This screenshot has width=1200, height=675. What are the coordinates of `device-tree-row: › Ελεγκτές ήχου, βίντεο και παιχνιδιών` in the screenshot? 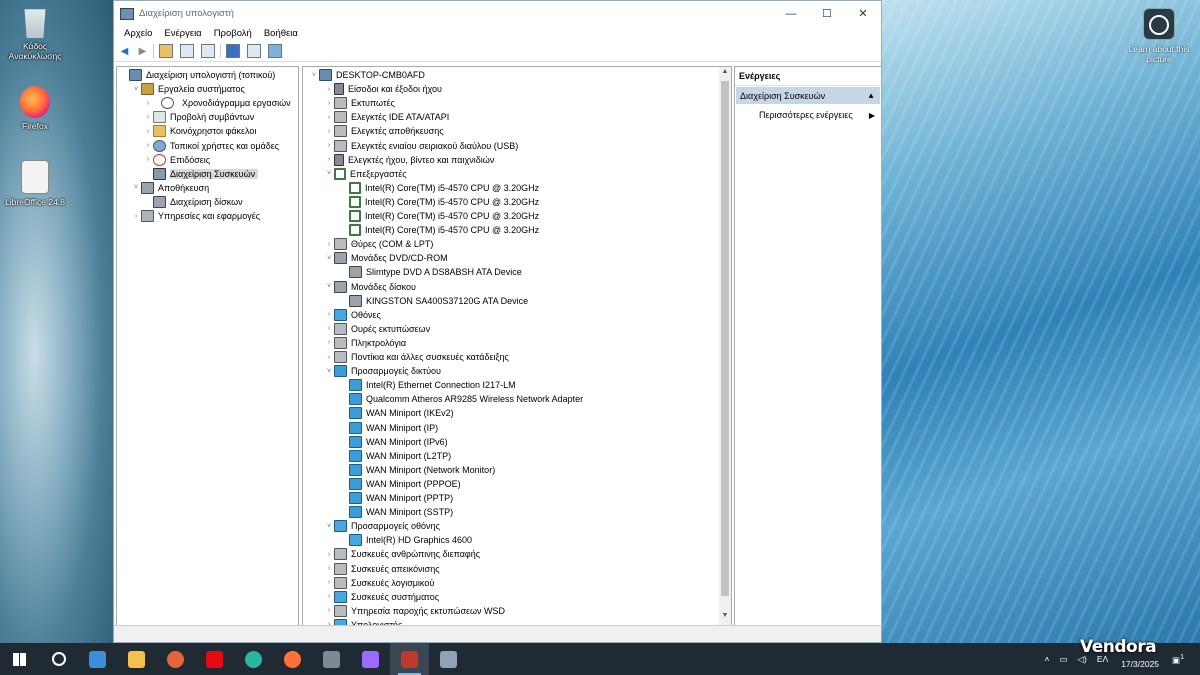 It's located at (409, 160).